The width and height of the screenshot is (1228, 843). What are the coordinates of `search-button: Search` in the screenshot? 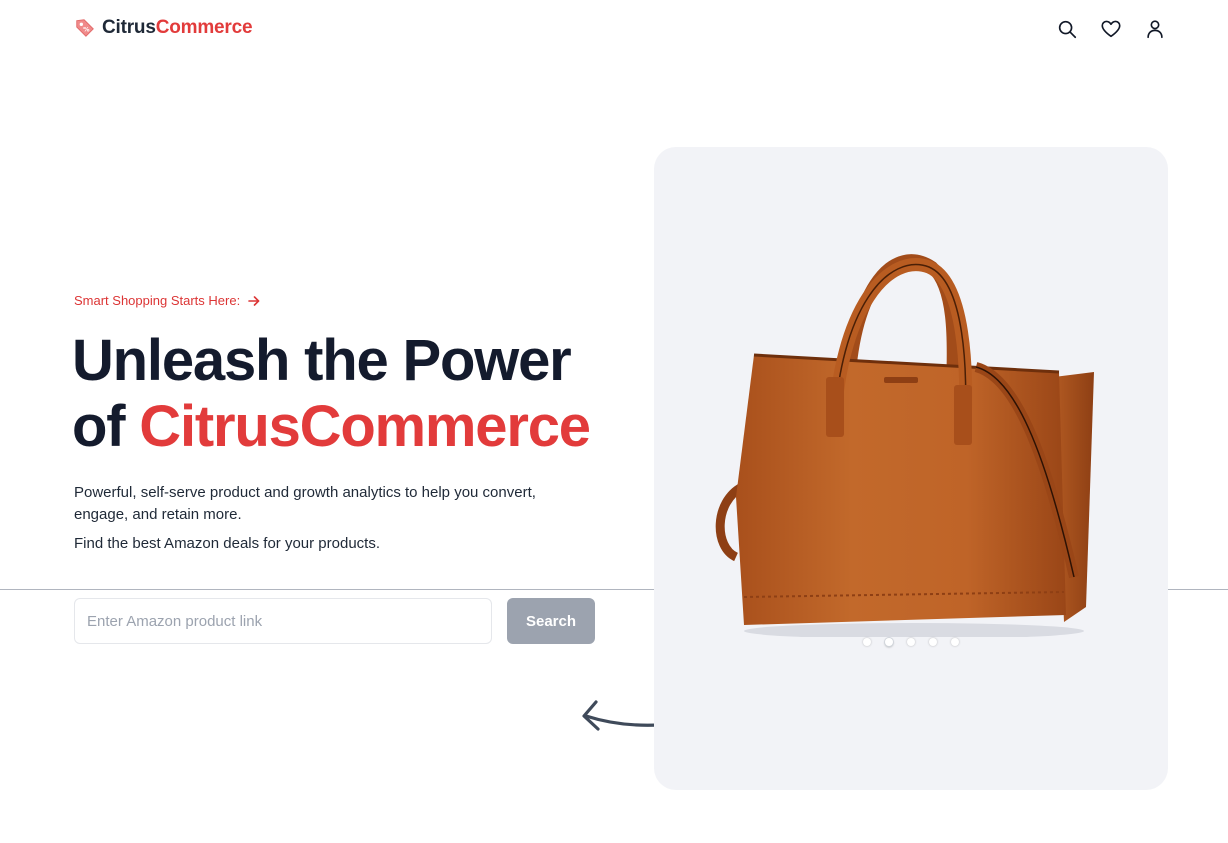 It's located at (551, 621).